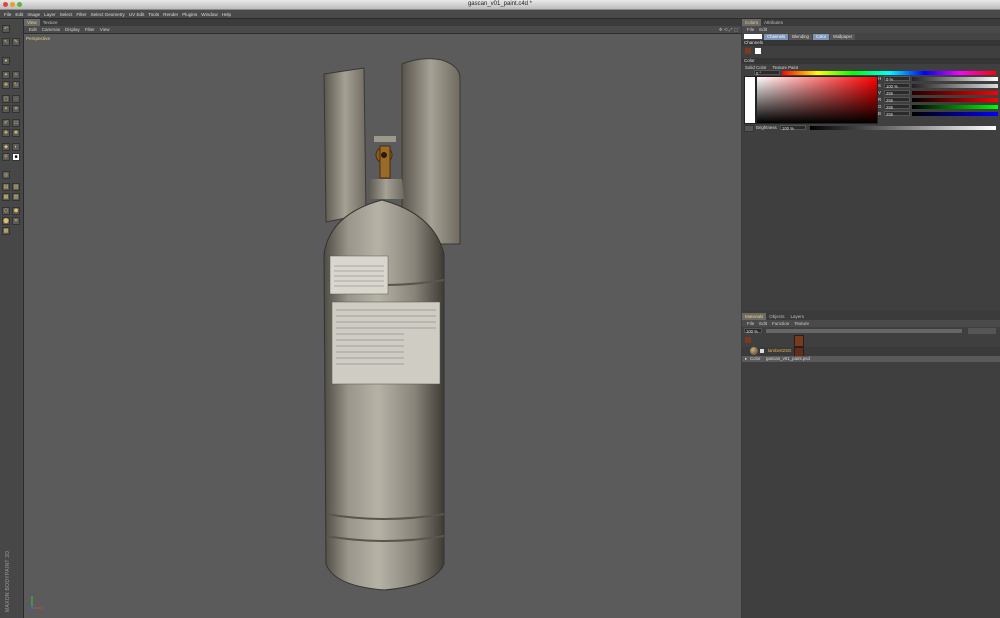 The width and height of the screenshot is (1000, 618). I want to click on materials-menu-texture: Texture, so click(801, 323).